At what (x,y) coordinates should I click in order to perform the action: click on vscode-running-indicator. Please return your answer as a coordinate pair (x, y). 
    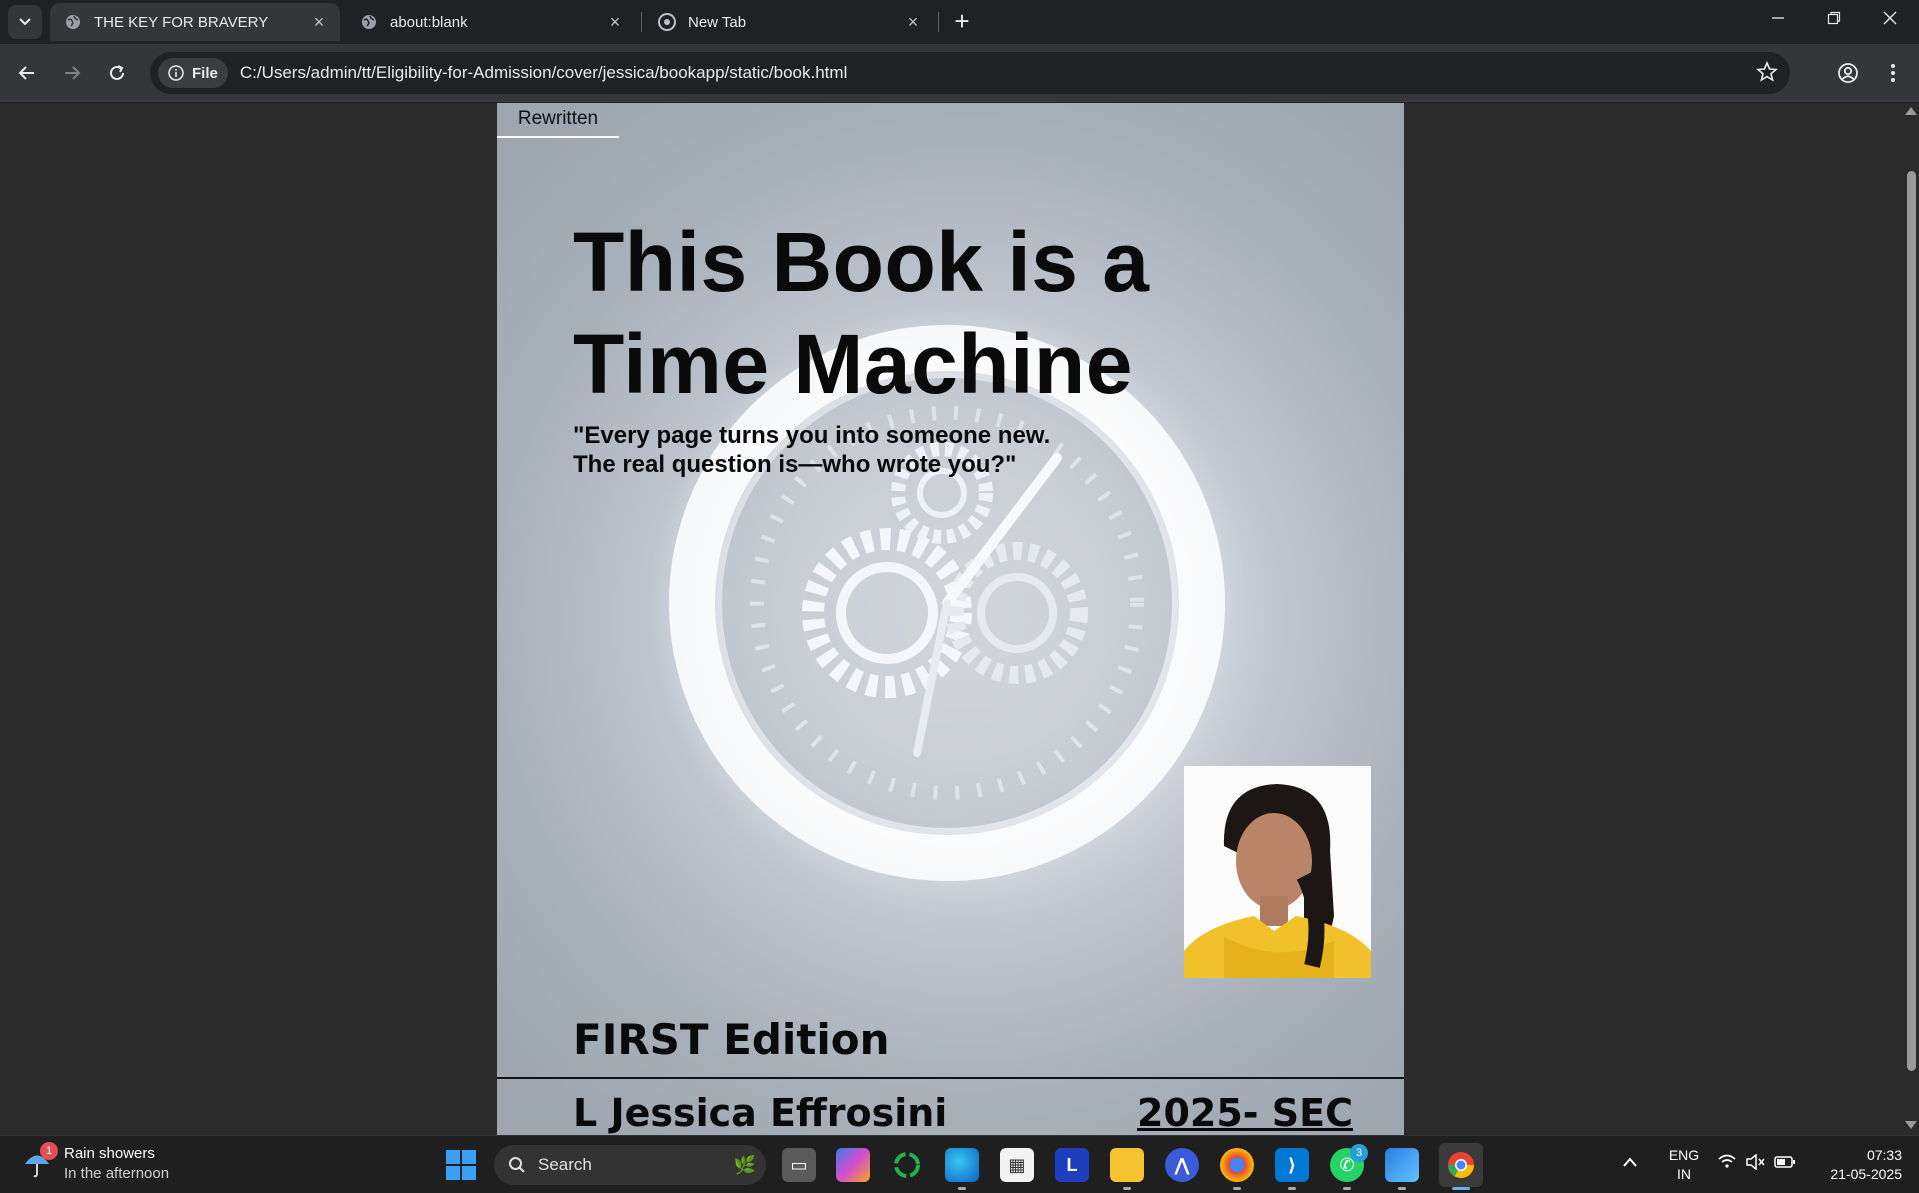
    Looking at the image, I should click on (1292, 1188).